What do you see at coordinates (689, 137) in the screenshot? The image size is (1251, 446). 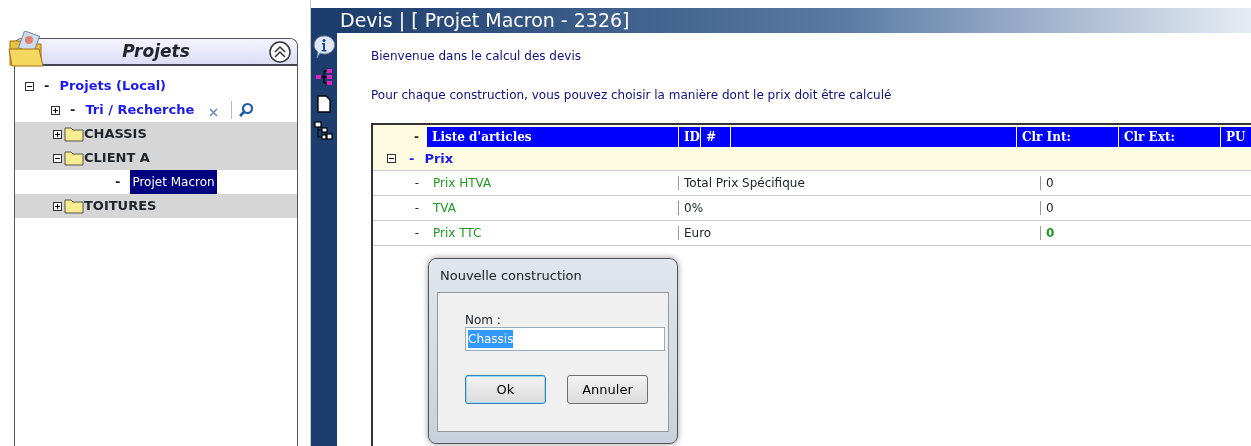 I see `column-header: ID` at bounding box center [689, 137].